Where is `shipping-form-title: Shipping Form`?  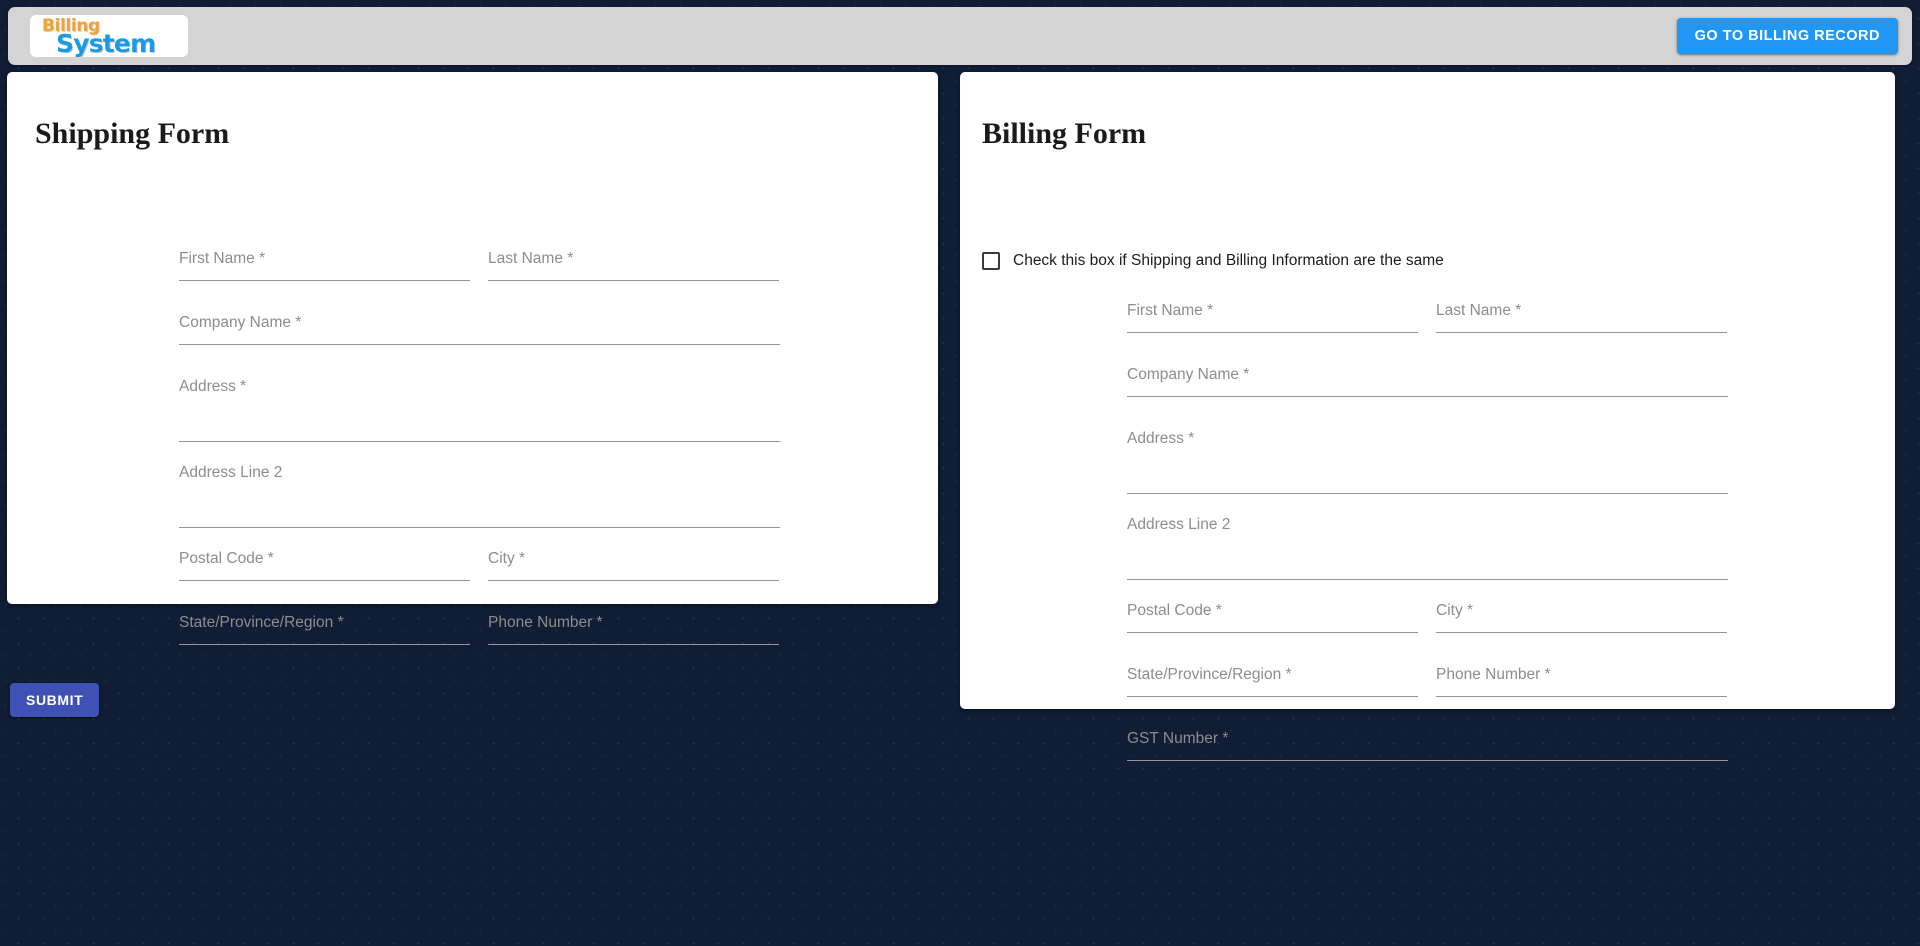
shipping-form-title: Shipping Form is located at coordinates (132, 133).